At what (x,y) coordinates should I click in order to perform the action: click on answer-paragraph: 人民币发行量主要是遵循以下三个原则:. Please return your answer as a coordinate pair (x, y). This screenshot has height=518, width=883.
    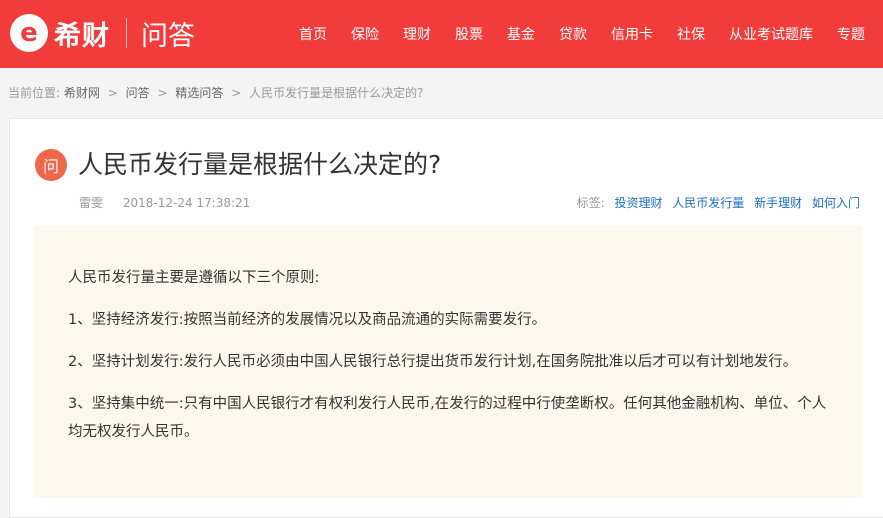
    Looking at the image, I should click on (194, 278).